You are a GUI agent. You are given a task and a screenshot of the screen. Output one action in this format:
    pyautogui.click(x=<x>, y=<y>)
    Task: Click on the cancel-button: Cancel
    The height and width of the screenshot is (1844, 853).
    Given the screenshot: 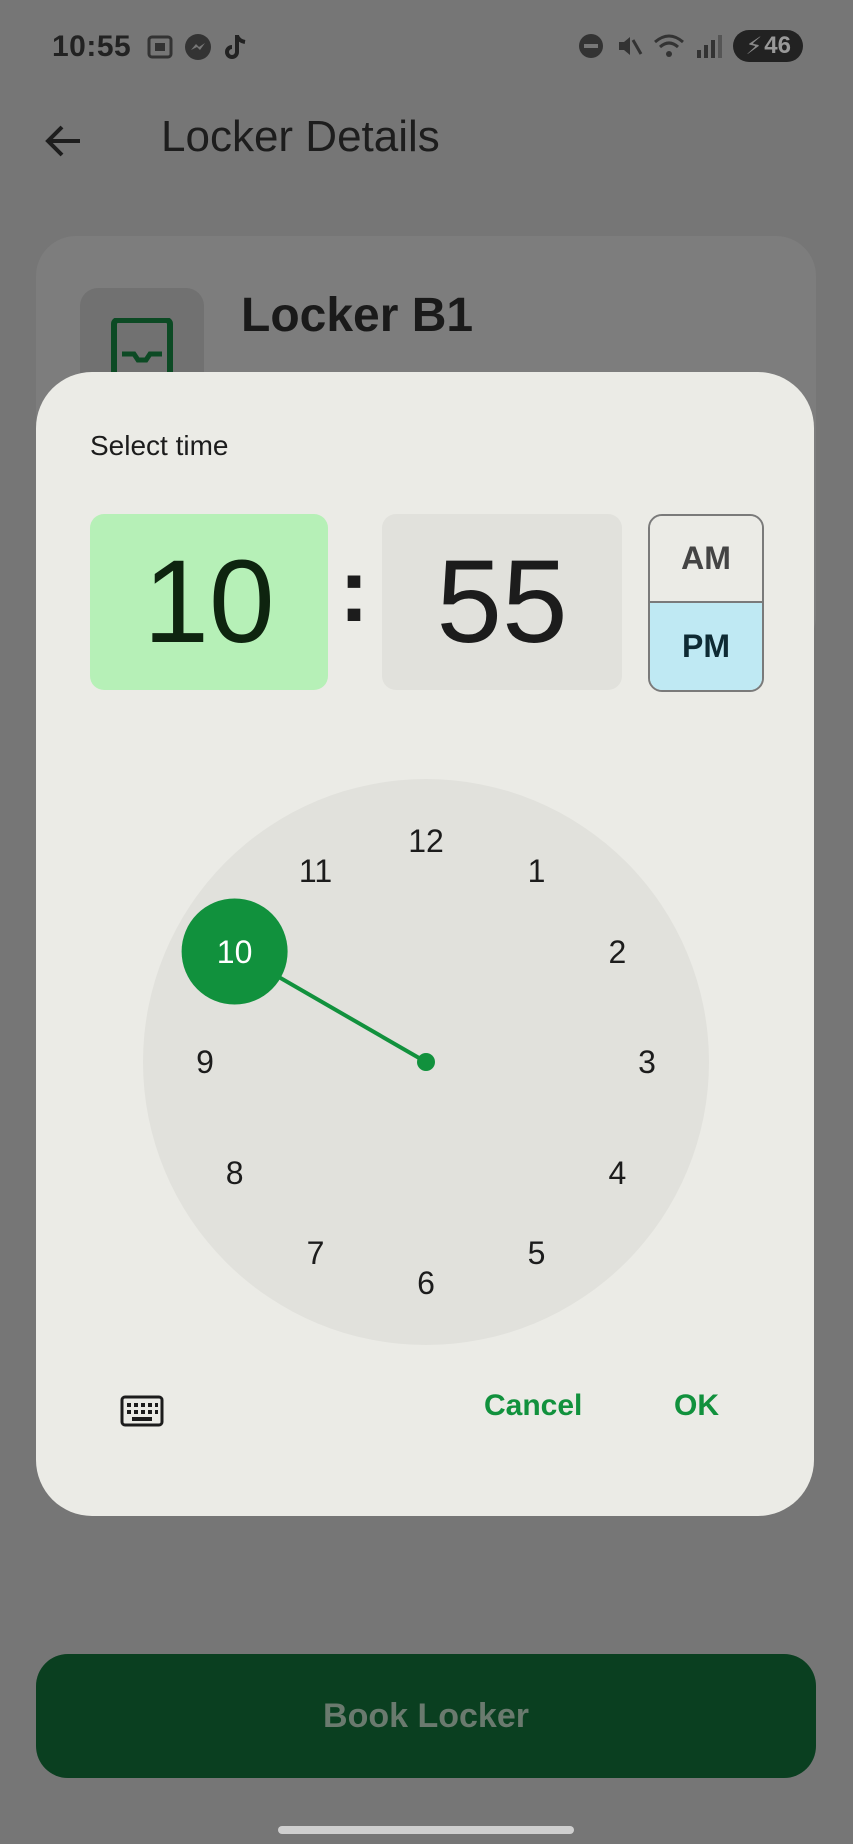 What is the action you would take?
    pyautogui.click(x=533, y=1406)
    